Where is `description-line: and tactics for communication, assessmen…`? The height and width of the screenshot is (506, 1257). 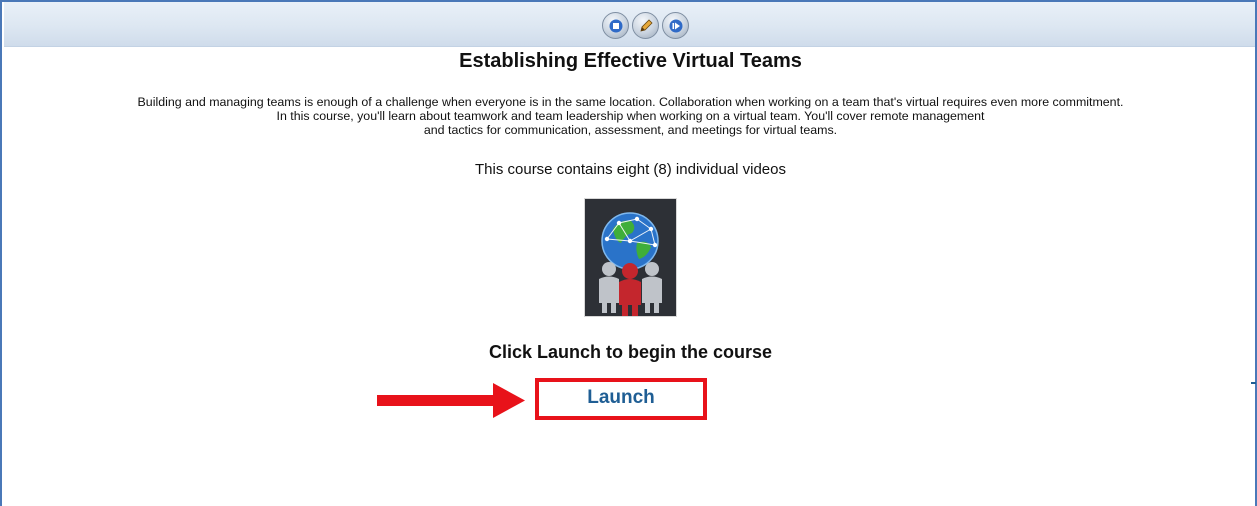 description-line: and tactics for communication, assessmen… is located at coordinates (630, 130).